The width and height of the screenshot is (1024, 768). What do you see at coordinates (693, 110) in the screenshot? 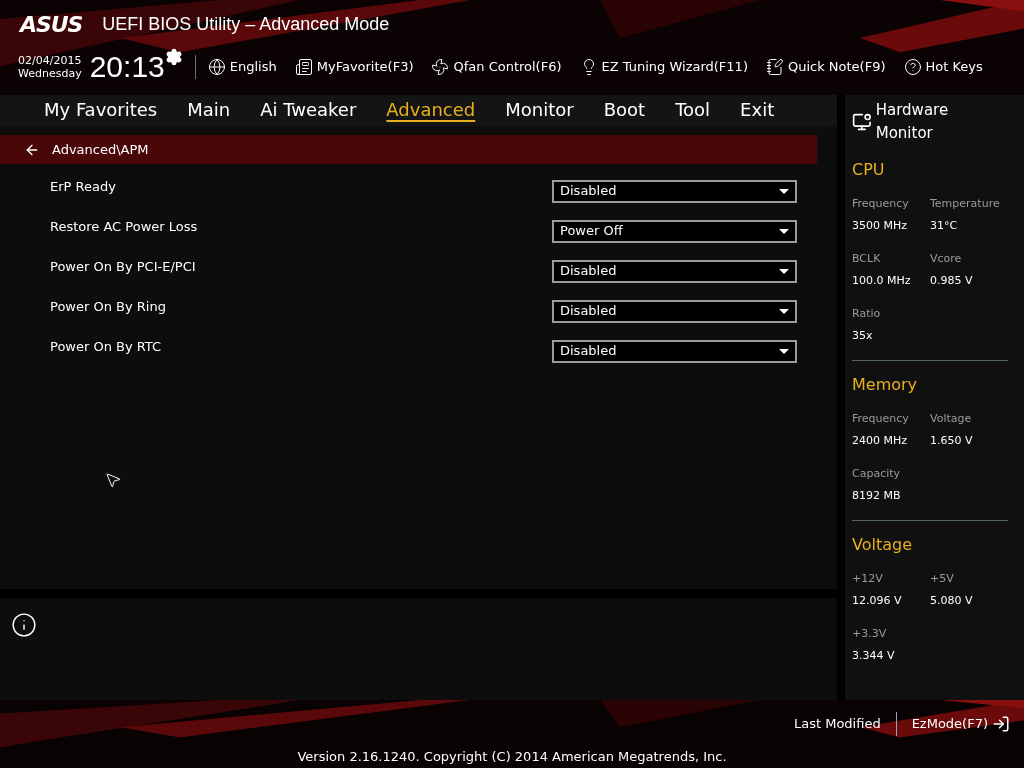
I see `tab: Tool` at bounding box center [693, 110].